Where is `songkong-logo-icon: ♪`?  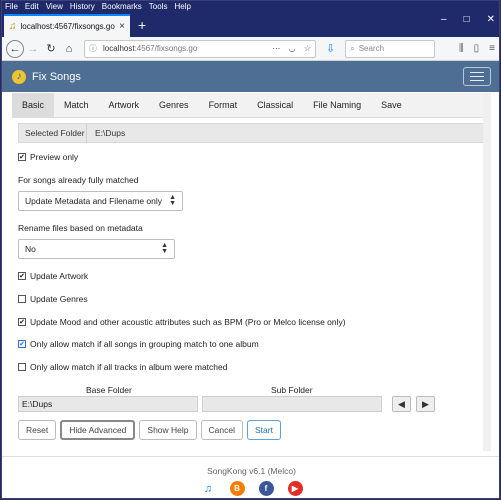 songkong-logo-icon: ♪ is located at coordinates (19, 76).